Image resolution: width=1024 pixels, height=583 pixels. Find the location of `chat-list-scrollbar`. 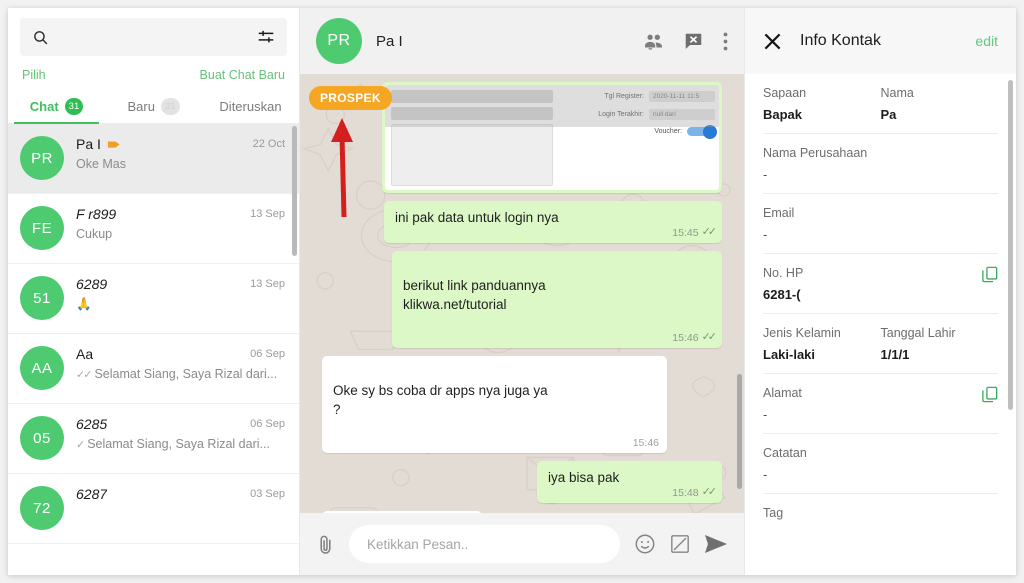

chat-list-scrollbar is located at coordinates (294, 191).